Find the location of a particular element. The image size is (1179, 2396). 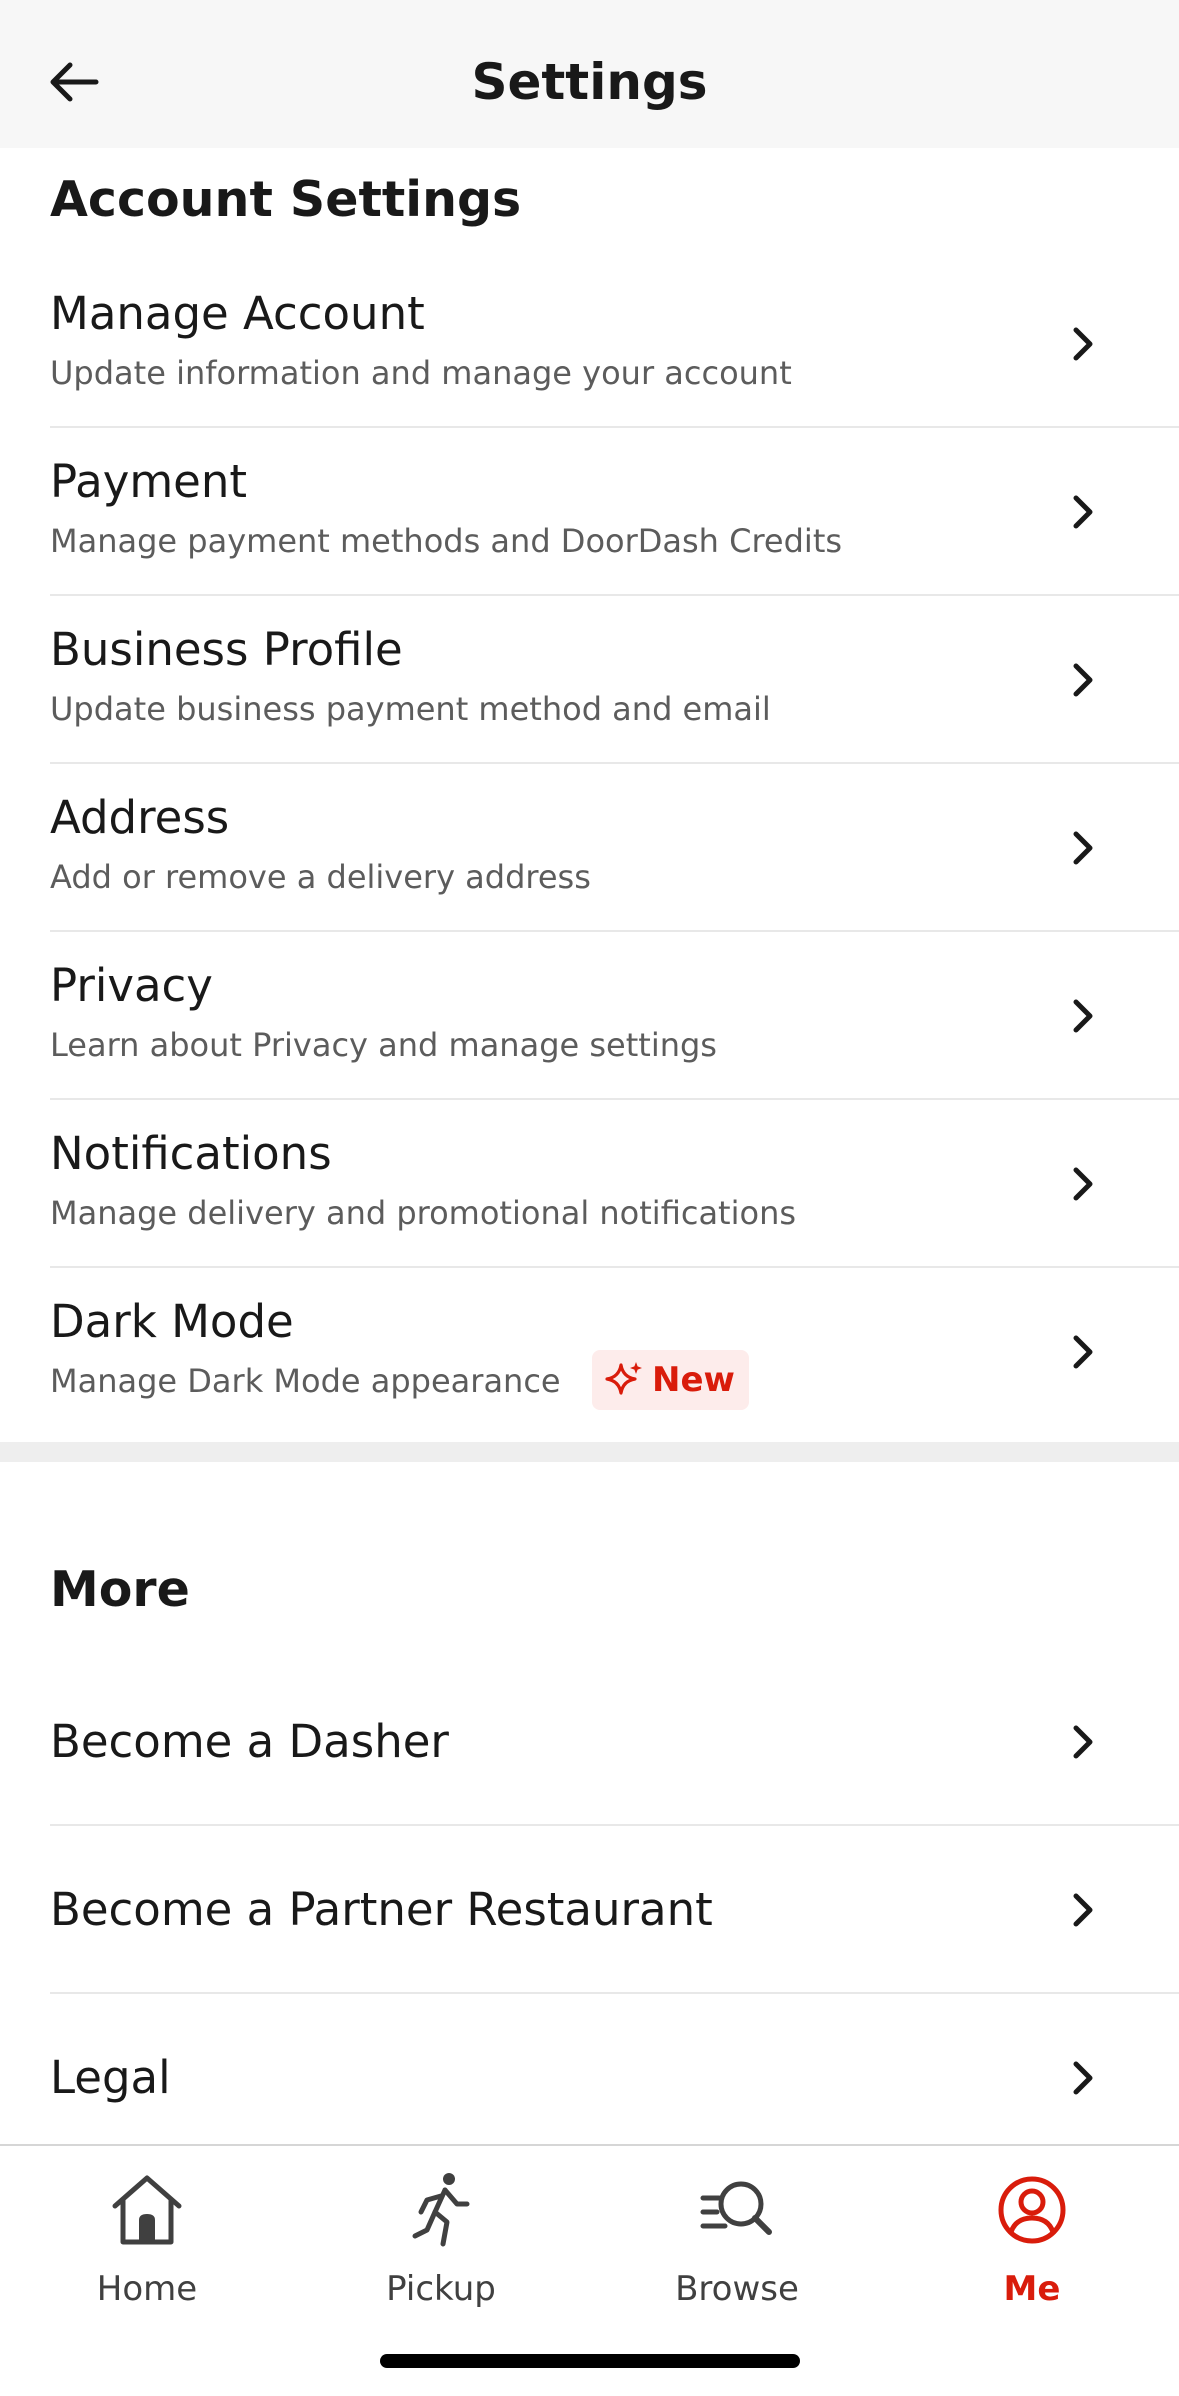

new-badge: New is located at coordinates (670, 1380).